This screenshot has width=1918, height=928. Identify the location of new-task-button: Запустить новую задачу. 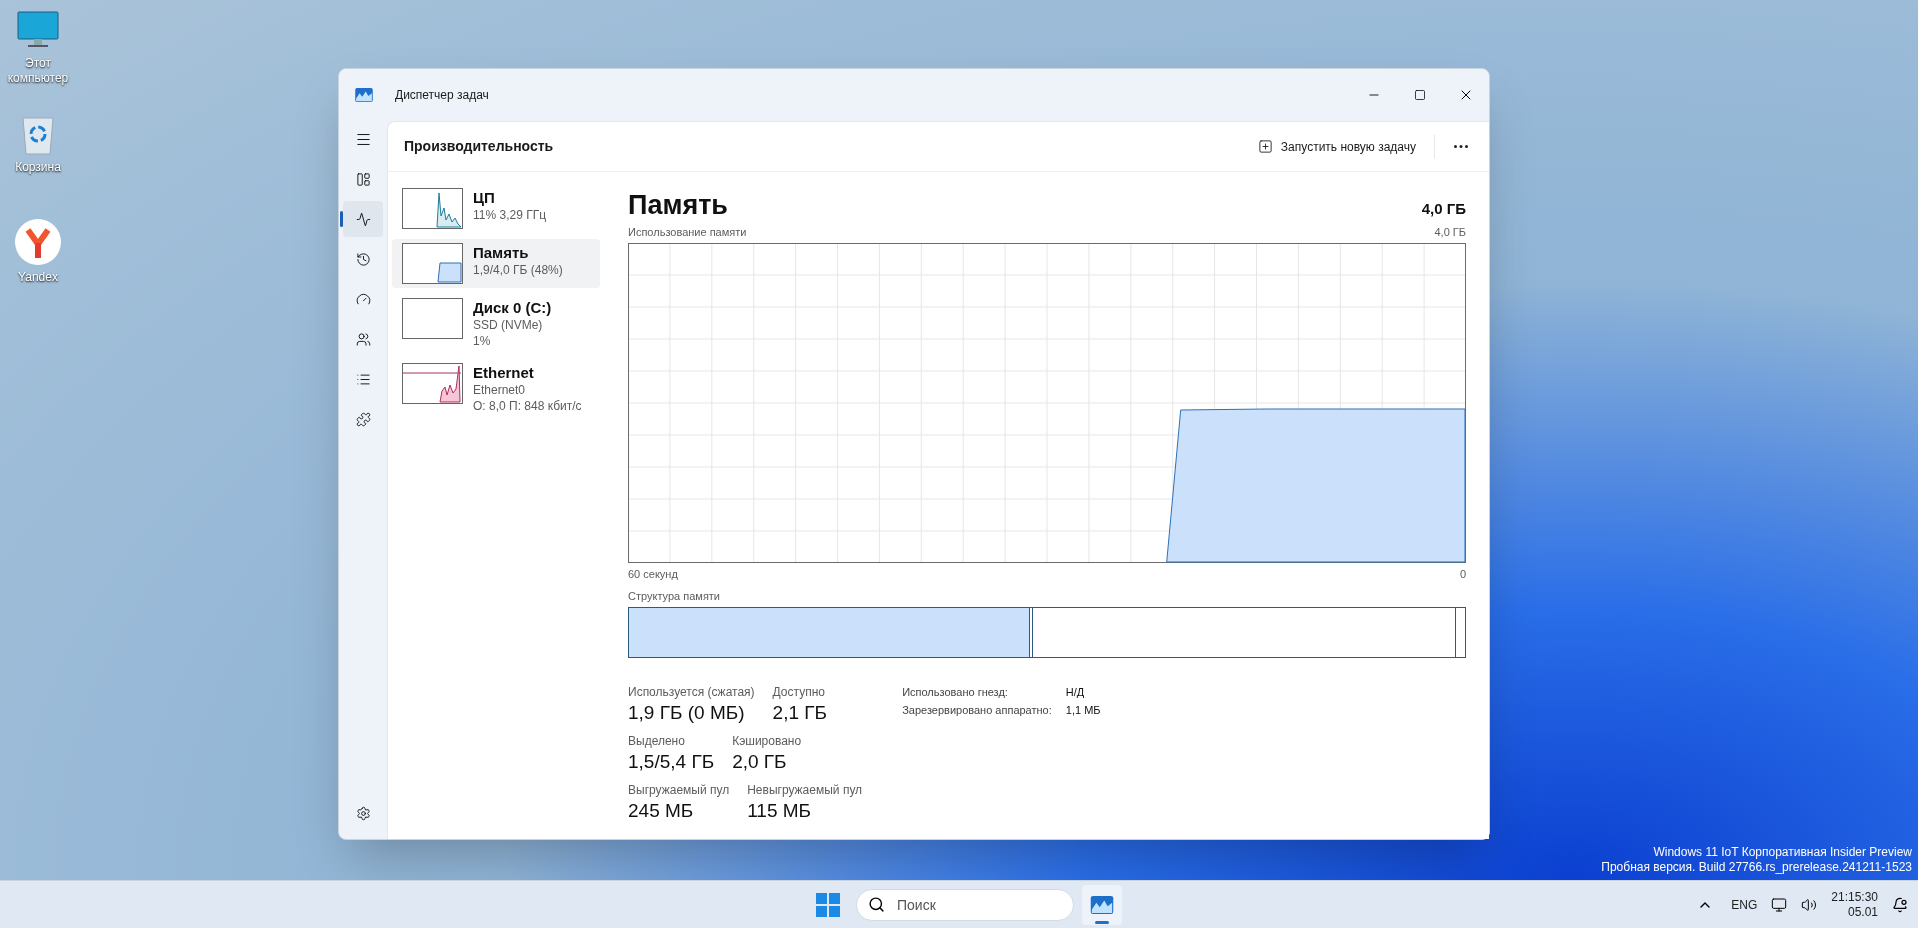
(1336, 146).